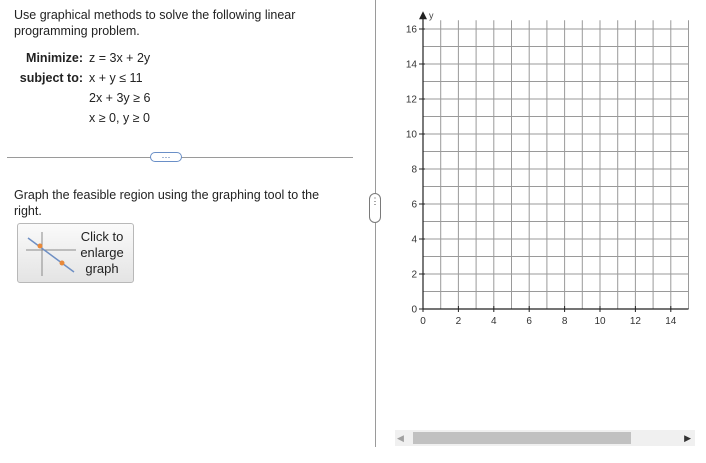 The height and width of the screenshot is (463, 706). What do you see at coordinates (51, 78) in the screenshot?
I see `subject-to-label: subject to:` at bounding box center [51, 78].